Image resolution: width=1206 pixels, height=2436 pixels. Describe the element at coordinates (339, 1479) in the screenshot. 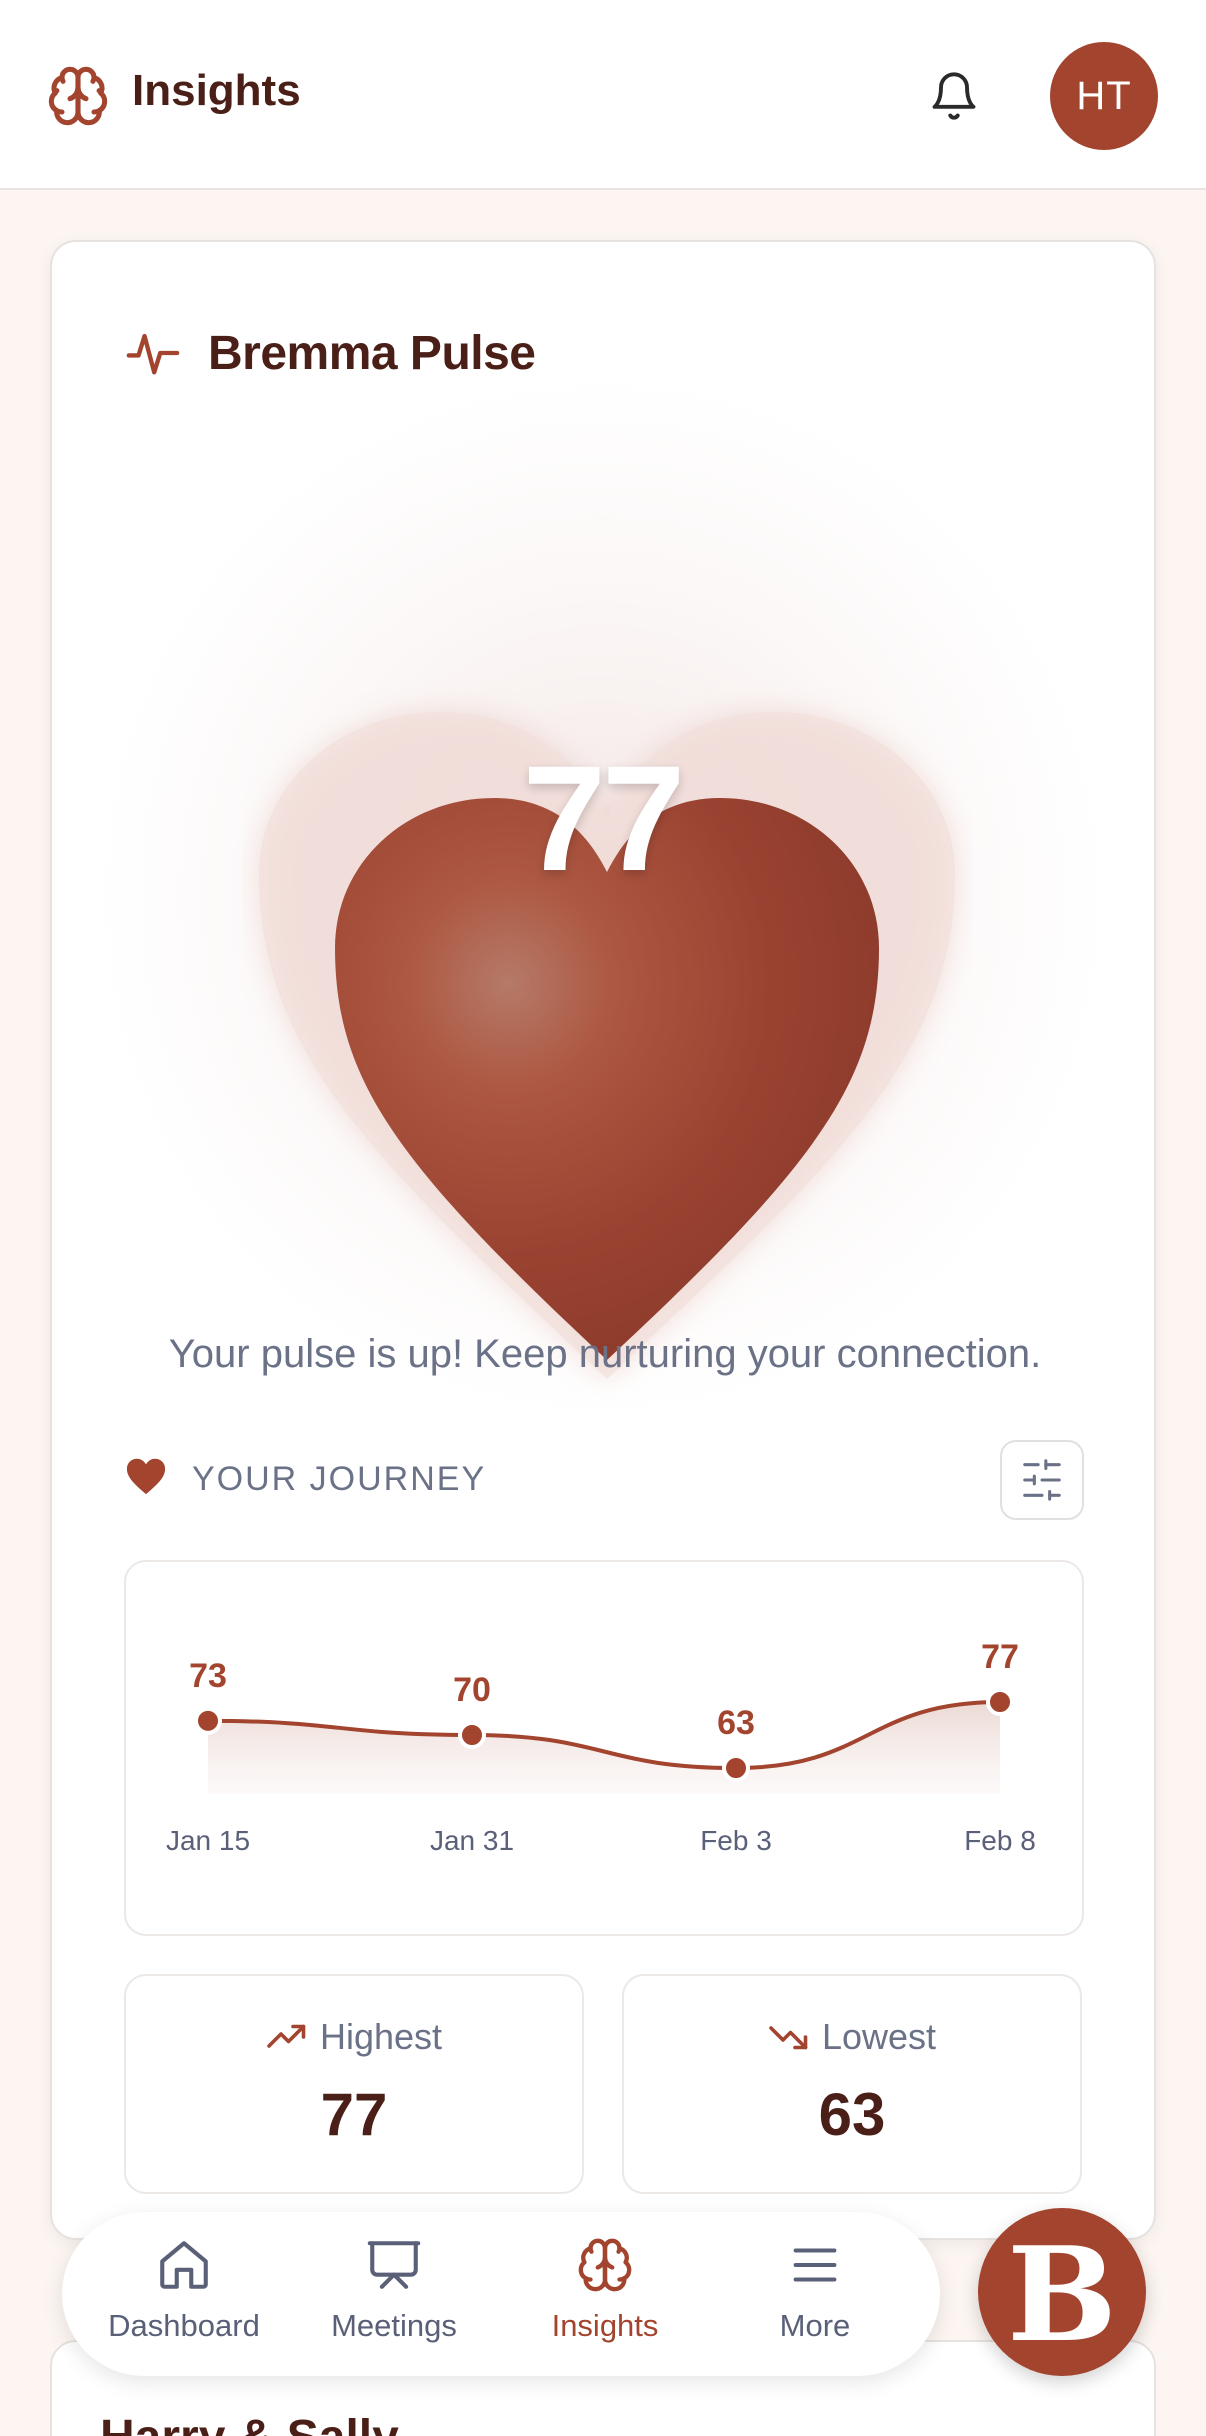

I see `journey-label: YOUR JOURNEY` at that location.